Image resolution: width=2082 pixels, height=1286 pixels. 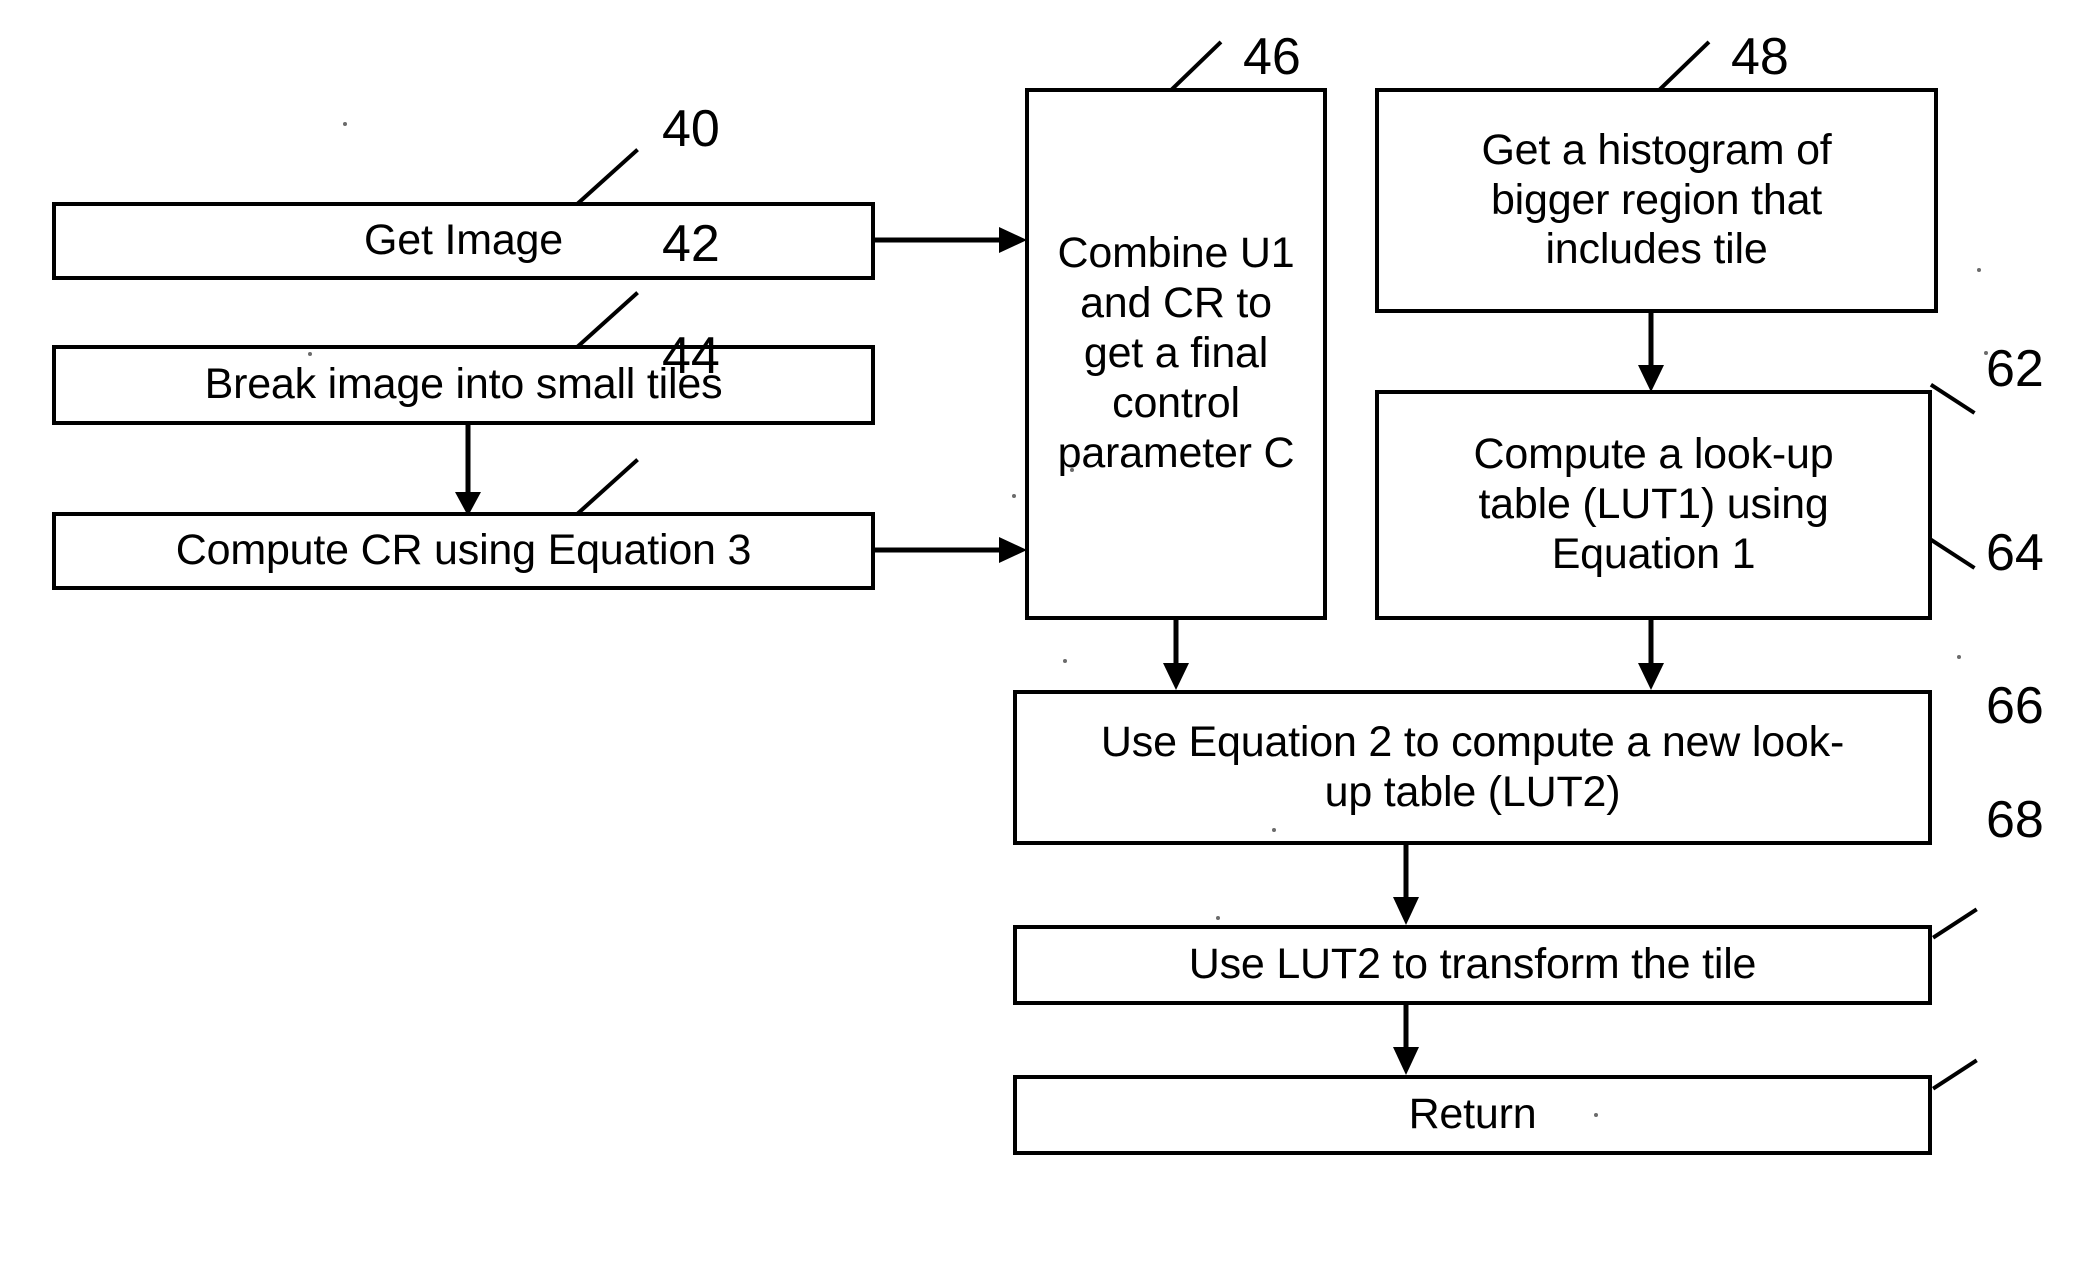 I want to click on reference-numeral-46: 46, so click(x=1272, y=57).